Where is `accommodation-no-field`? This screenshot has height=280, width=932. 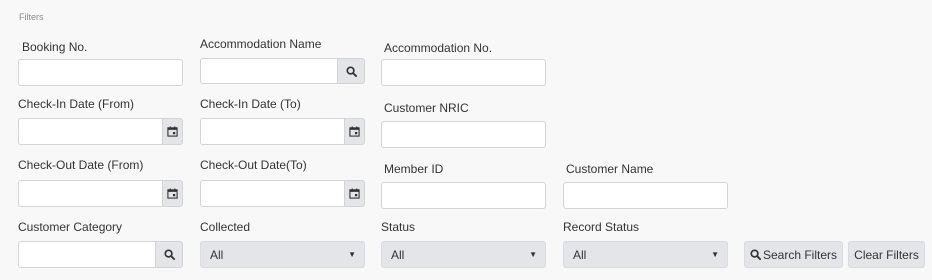
accommodation-no-field is located at coordinates (463, 72).